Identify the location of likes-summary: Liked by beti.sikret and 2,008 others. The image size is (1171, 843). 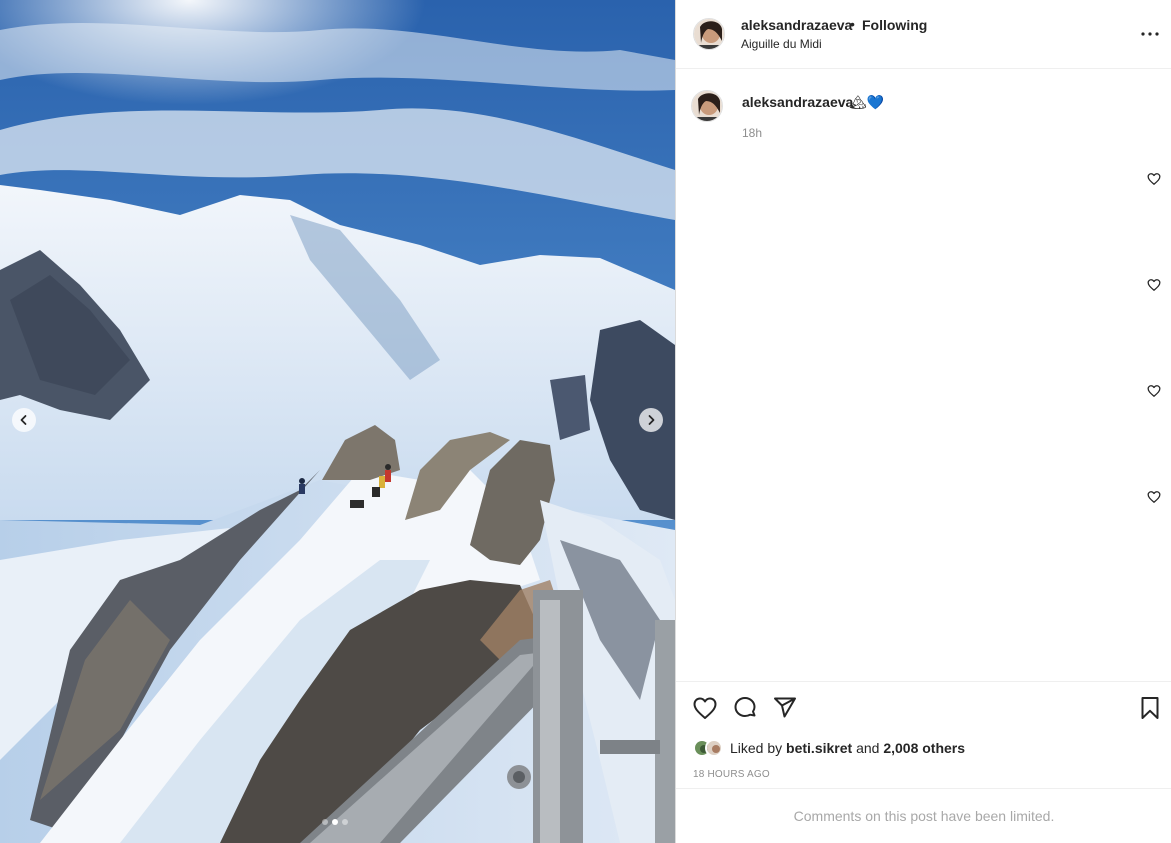
(829, 748).